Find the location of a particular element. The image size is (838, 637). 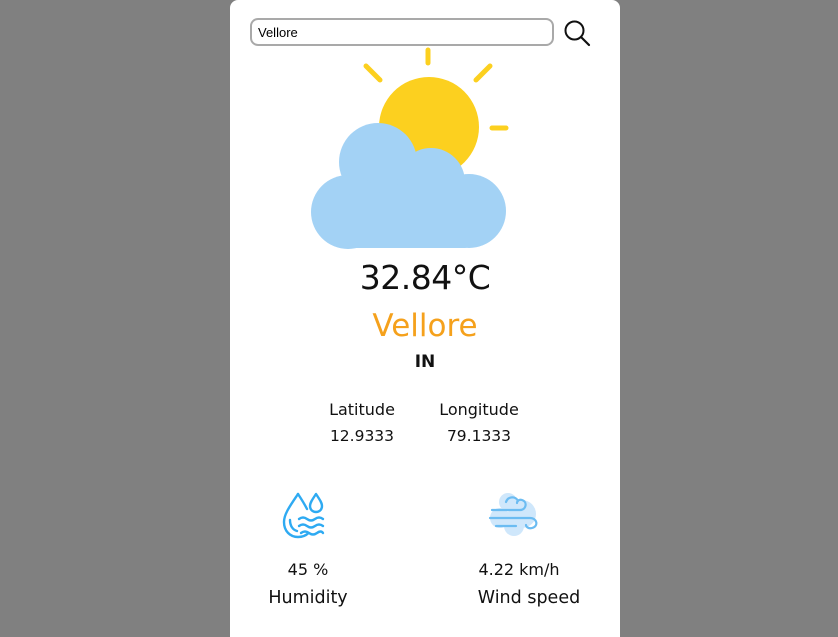

wind-speed-label: Wind speed is located at coordinates (529, 598).